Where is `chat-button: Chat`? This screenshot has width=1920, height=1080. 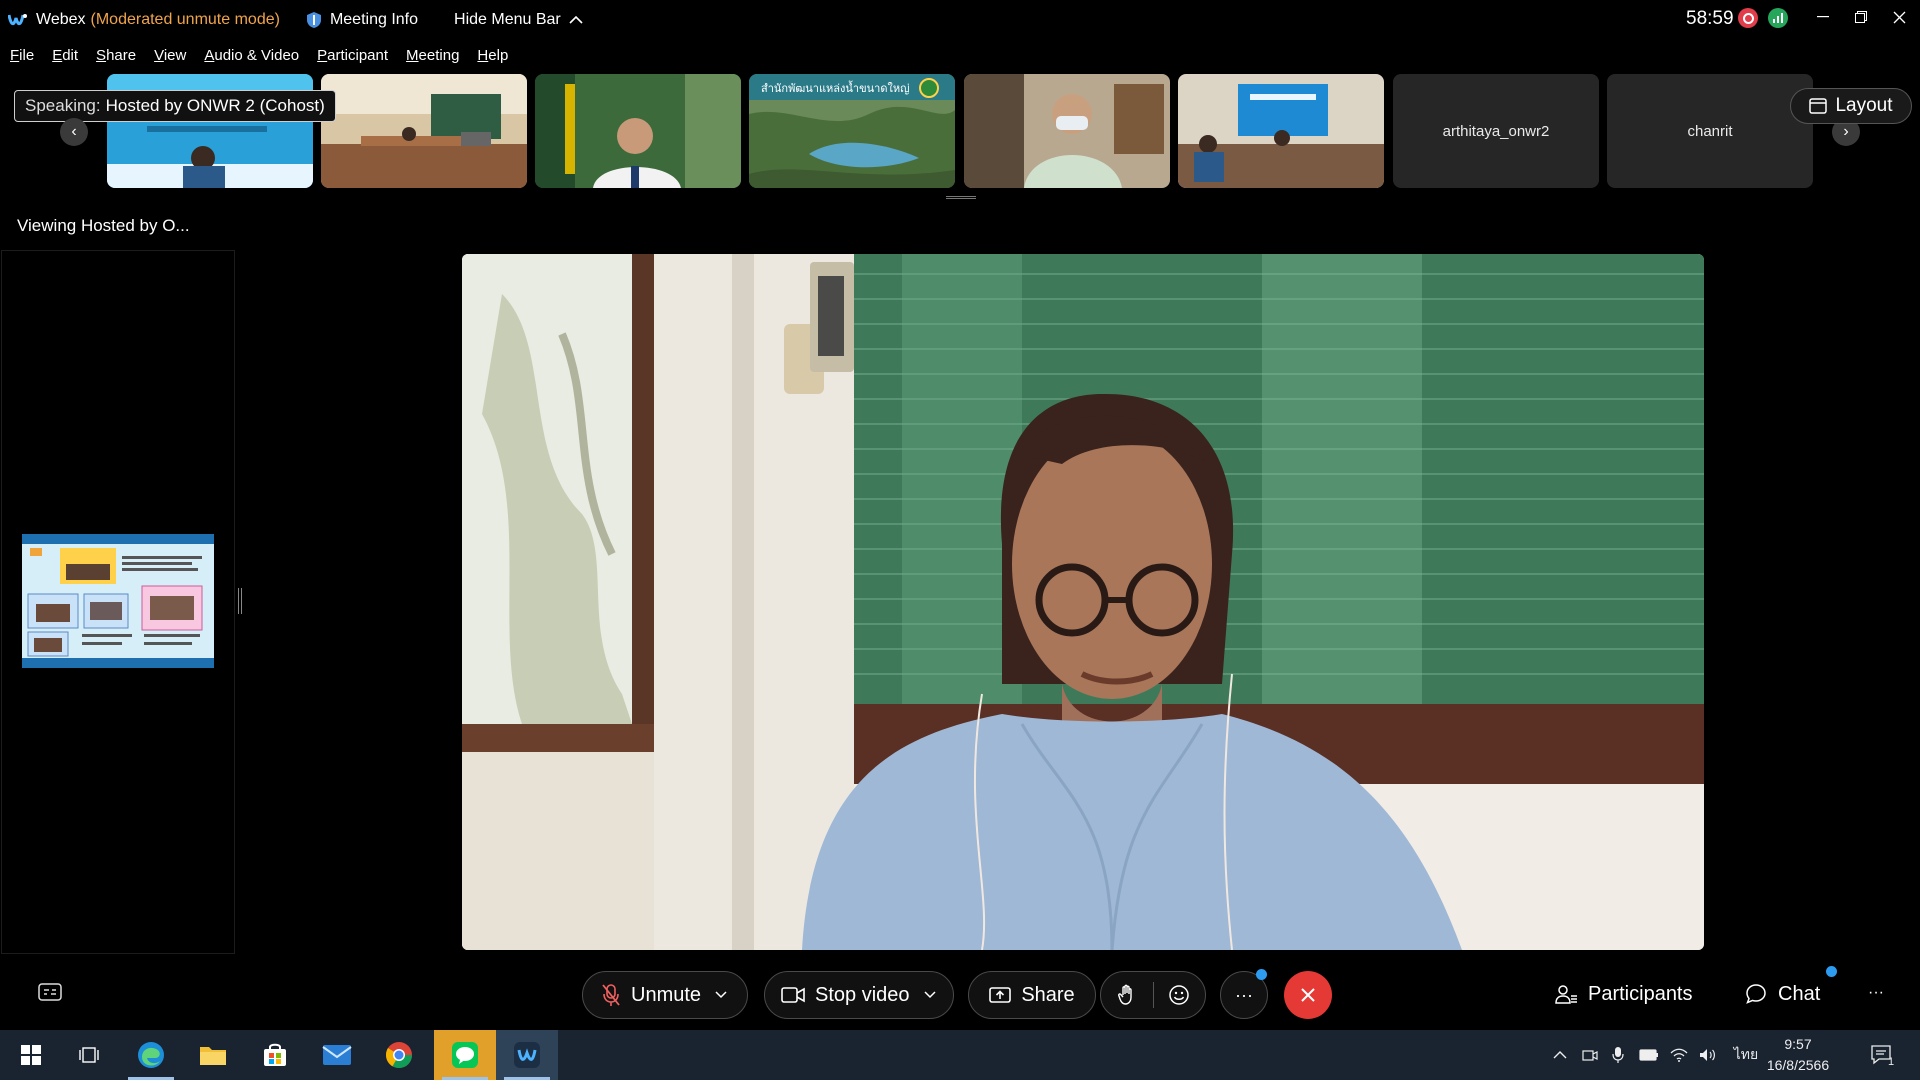
chat-button: Chat is located at coordinates (1782, 994).